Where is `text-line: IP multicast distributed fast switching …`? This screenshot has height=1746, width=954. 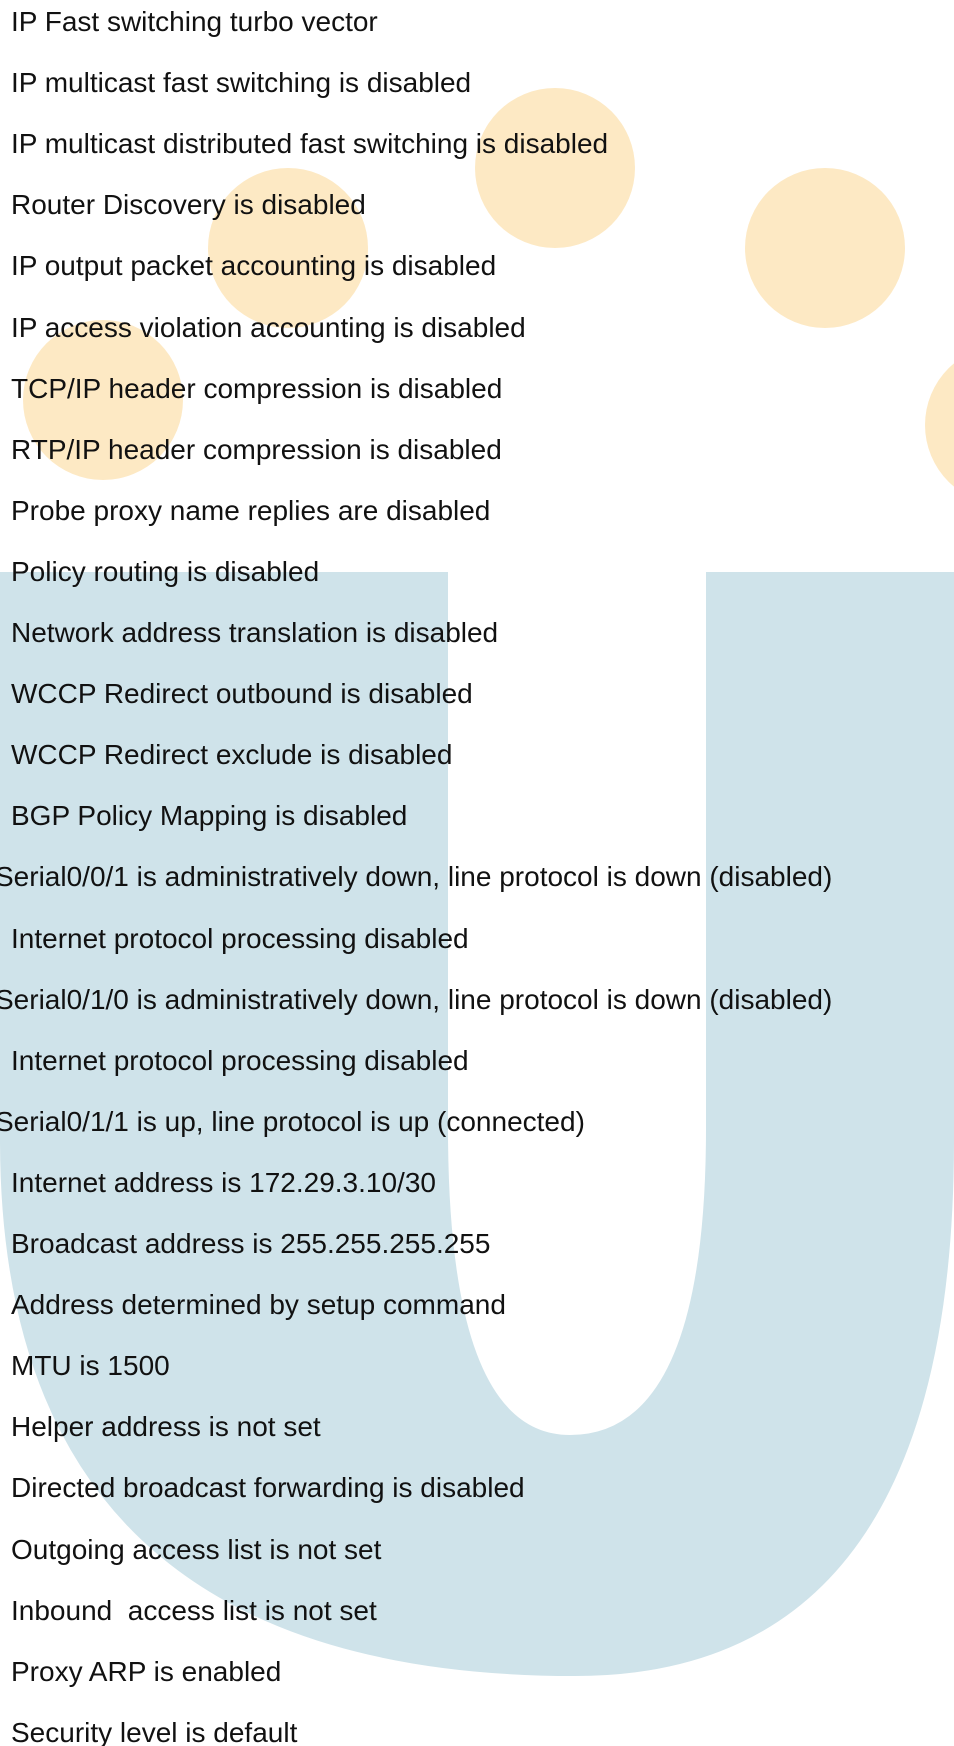 text-line: IP multicast distributed fast switching … is located at coordinates (310, 144).